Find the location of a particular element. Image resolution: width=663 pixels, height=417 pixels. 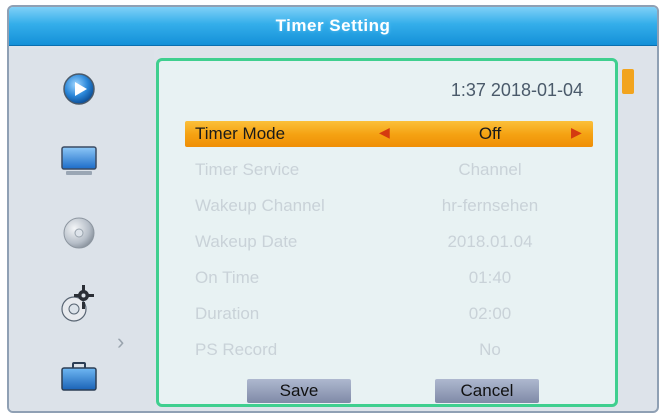

sidebar-item-media is located at coordinates (79, 89).